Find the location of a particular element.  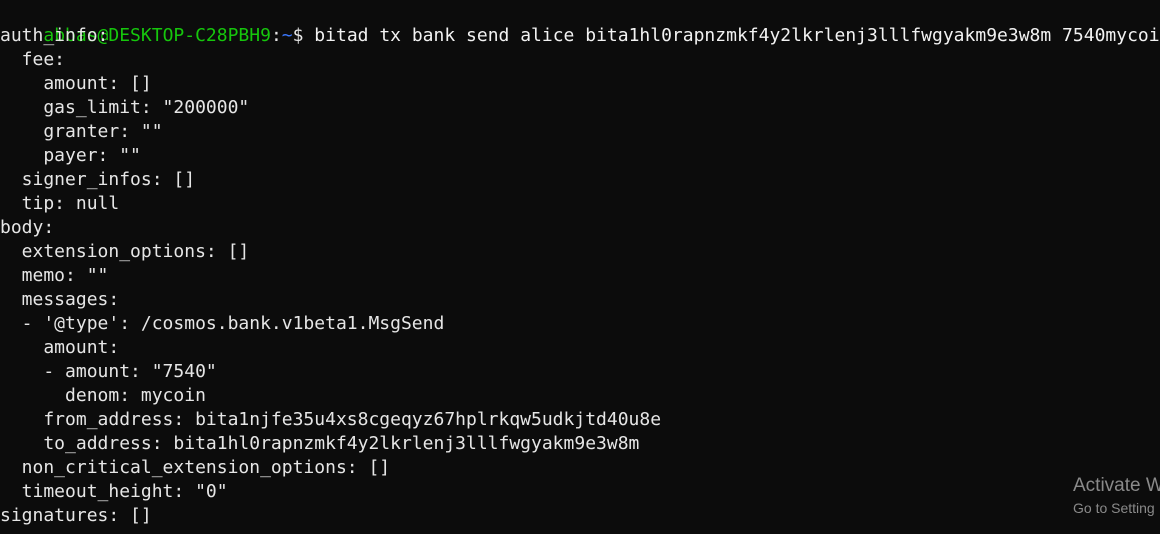

output-line: - amount: "7540" is located at coordinates (108, 371).